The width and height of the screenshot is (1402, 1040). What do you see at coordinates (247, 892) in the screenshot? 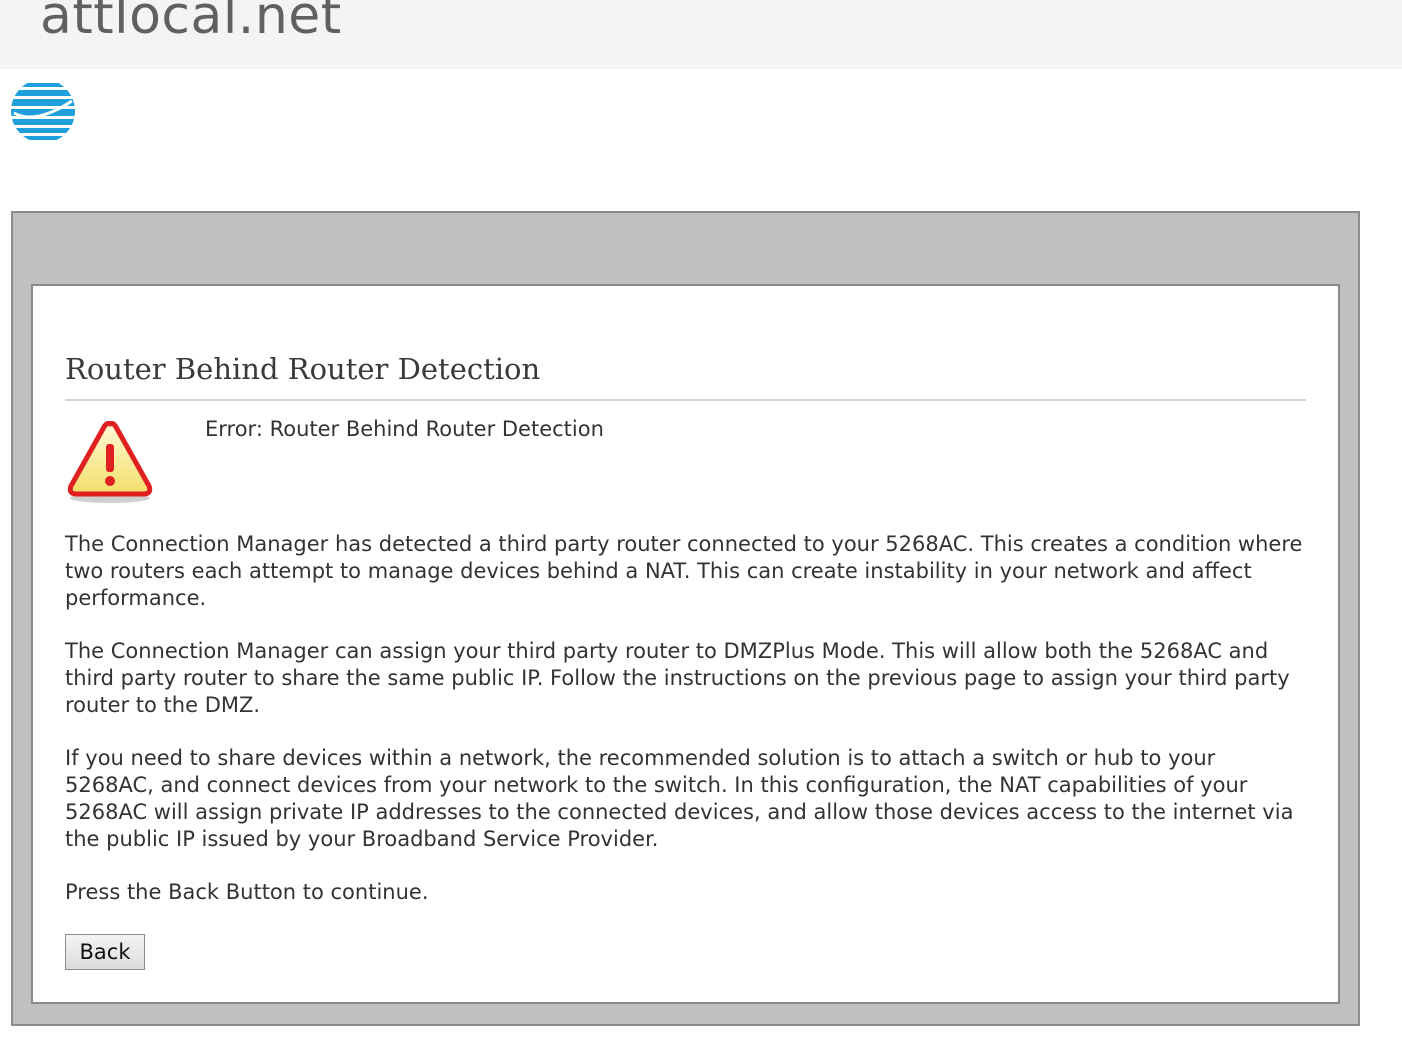
I see `instruction-text: Press the Back Button to continue.` at bounding box center [247, 892].